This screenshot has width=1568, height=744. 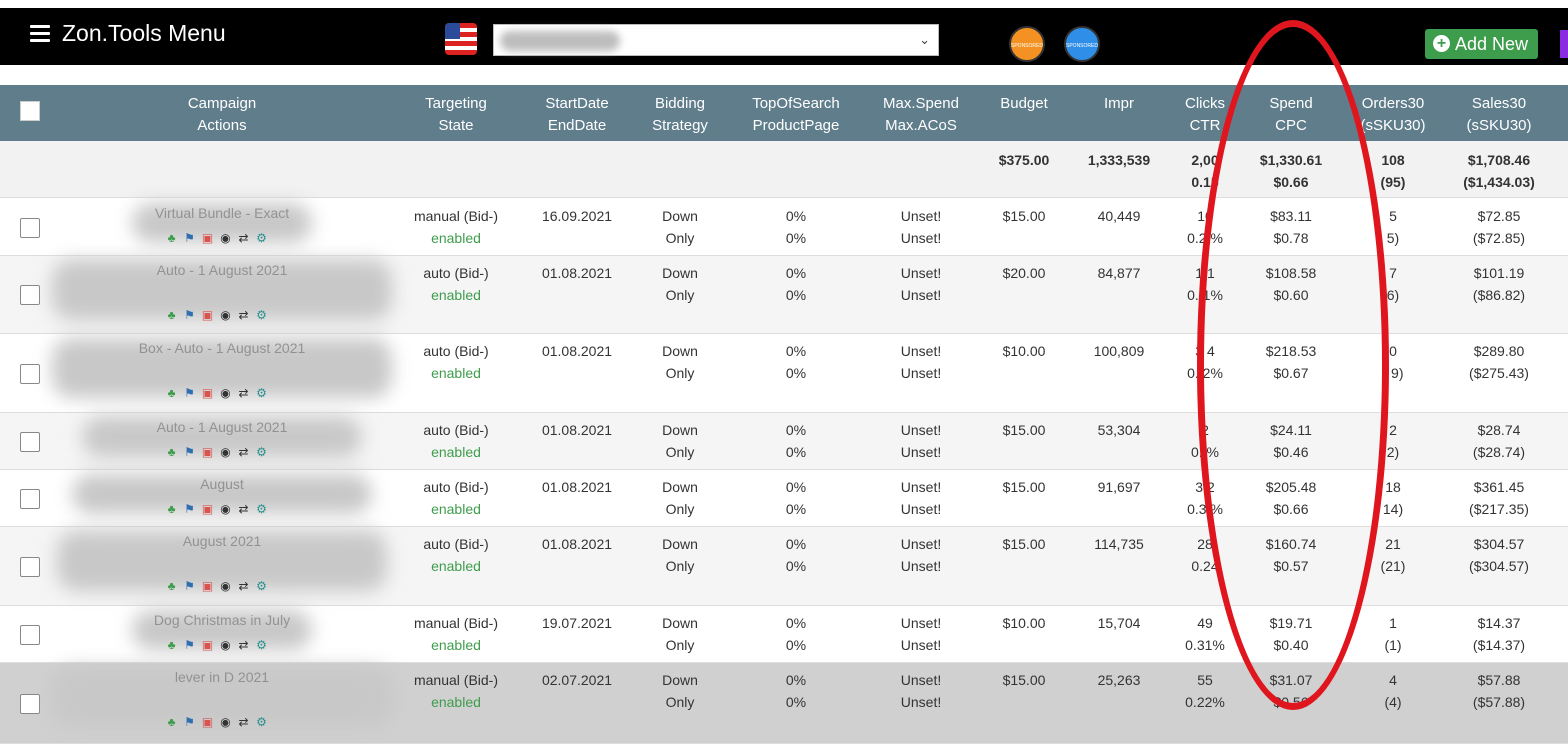 I want to click on sponsored-display-icon: SPONSORED DISPLAY, so click(x=1082, y=55).